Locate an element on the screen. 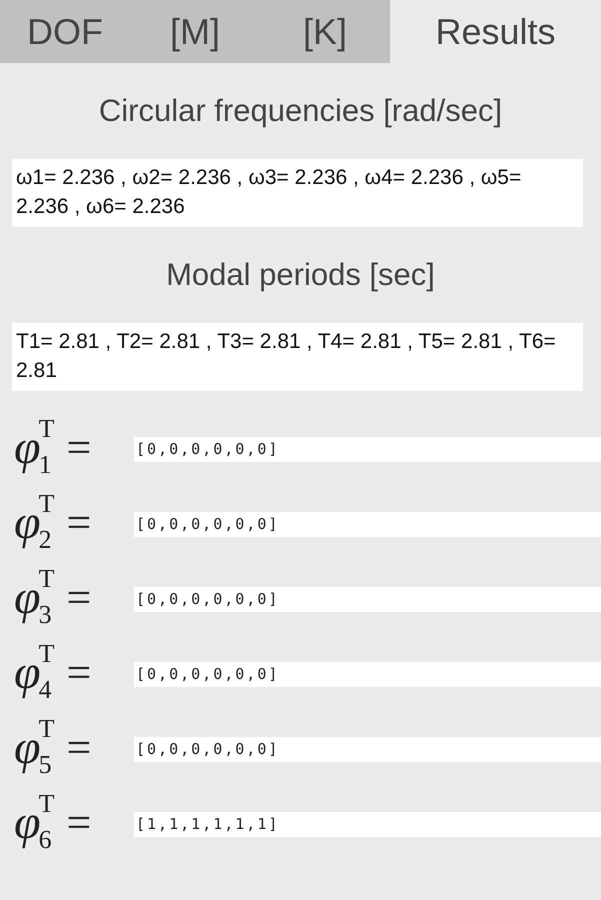 The height and width of the screenshot is (900, 601). tab: [K] is located at coordinates (325, 31).